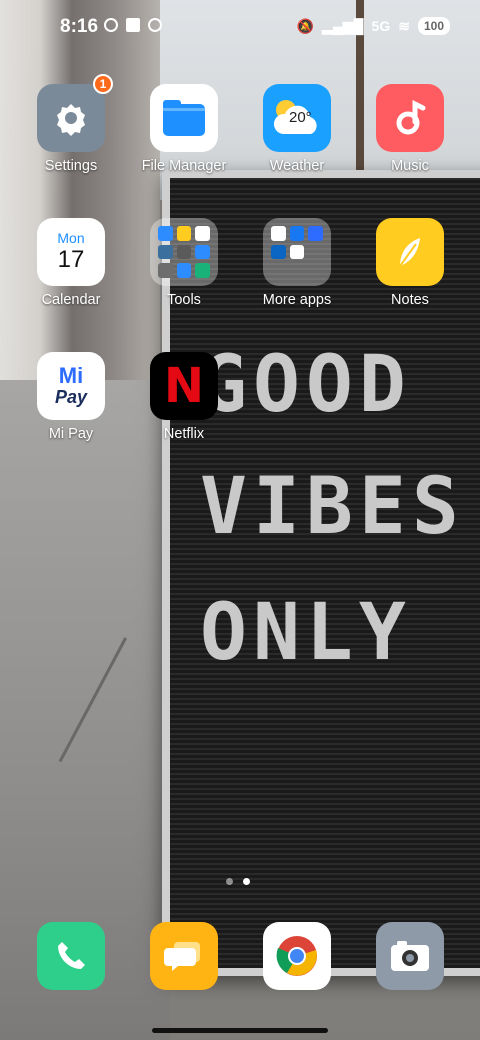 The image size is (480, 1040). Describe the element at coordinates (184, 118) in the screenshot. I see `folder-icon` at that location.